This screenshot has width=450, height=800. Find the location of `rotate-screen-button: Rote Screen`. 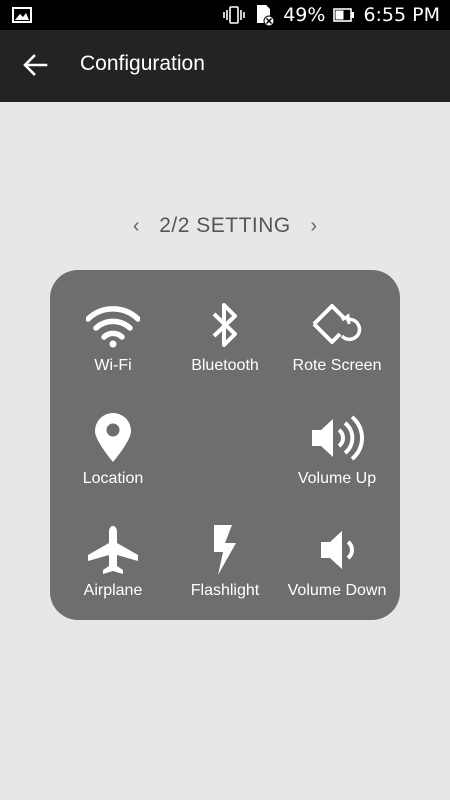

rotate-screen-button: Rote Screen is located at coordinates (337, 331).